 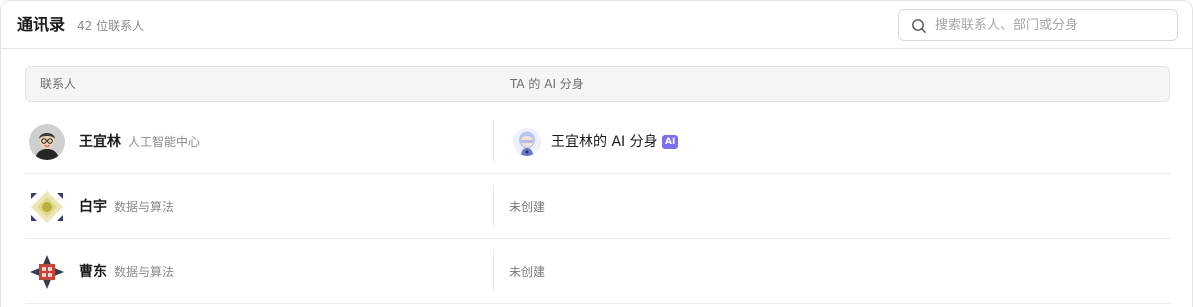 I want to click on ai-twin-robot-avatar, so click(x=527, y=142).